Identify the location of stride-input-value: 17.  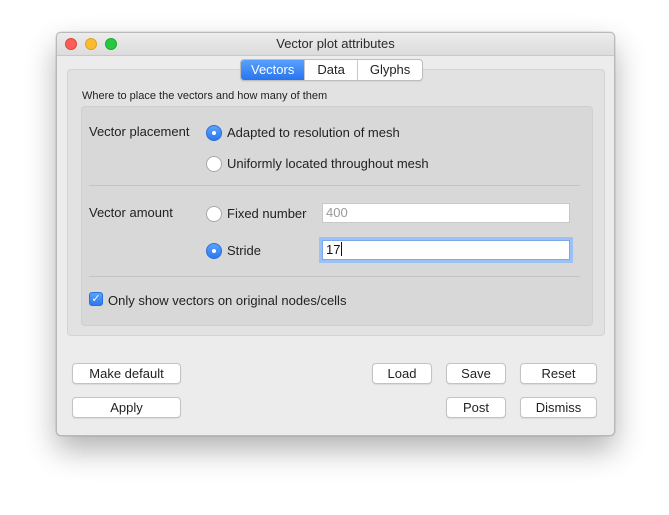
(333, 249).